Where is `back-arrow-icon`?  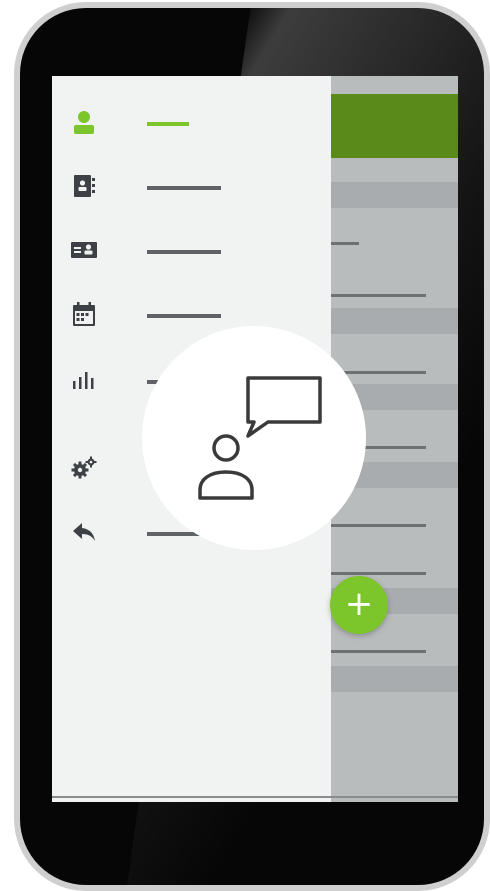 back-arrow-icon is located at coordinates (84, 532).